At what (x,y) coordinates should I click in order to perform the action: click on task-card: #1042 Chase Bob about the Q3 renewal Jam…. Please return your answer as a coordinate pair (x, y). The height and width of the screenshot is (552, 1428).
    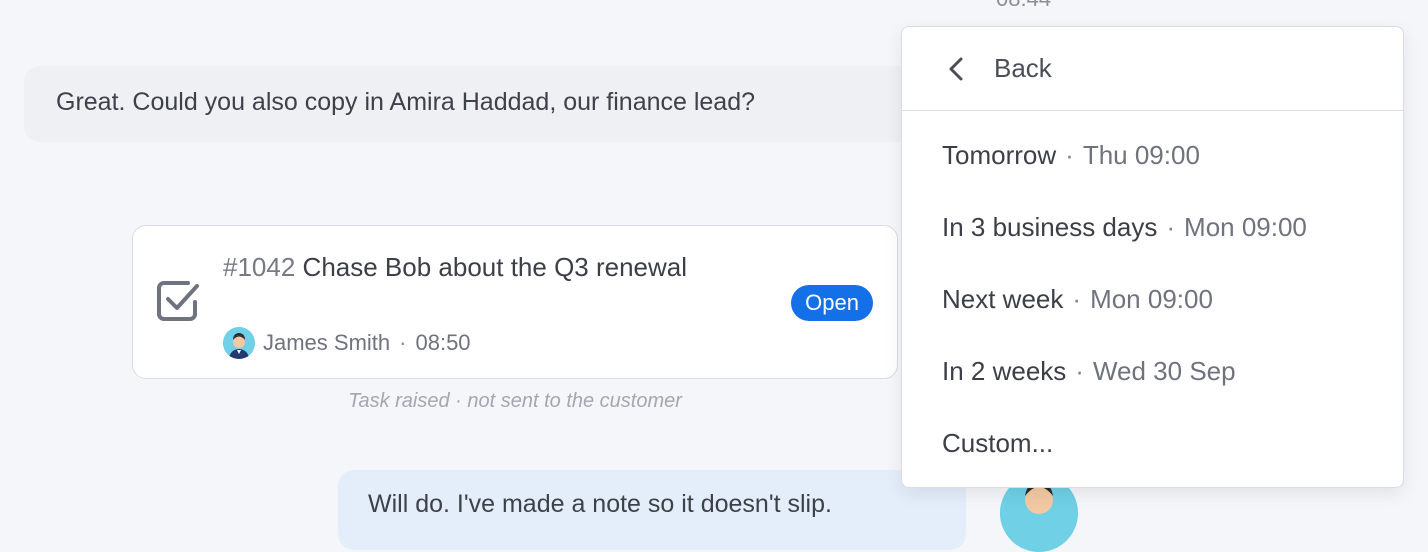
    Looking at the image, I should click on (515, 302).